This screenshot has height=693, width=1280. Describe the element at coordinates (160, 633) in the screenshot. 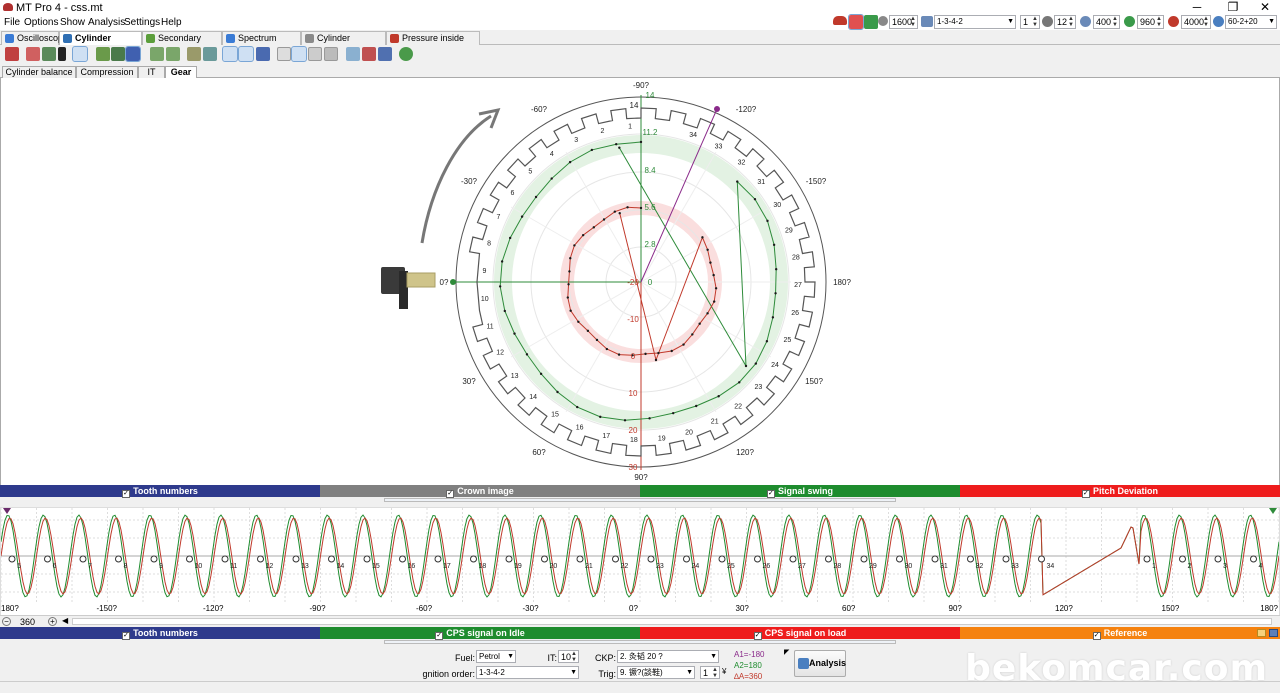

I see `legend-tooth-numbers-bottom: ✓ Tooth numbers` at that location.